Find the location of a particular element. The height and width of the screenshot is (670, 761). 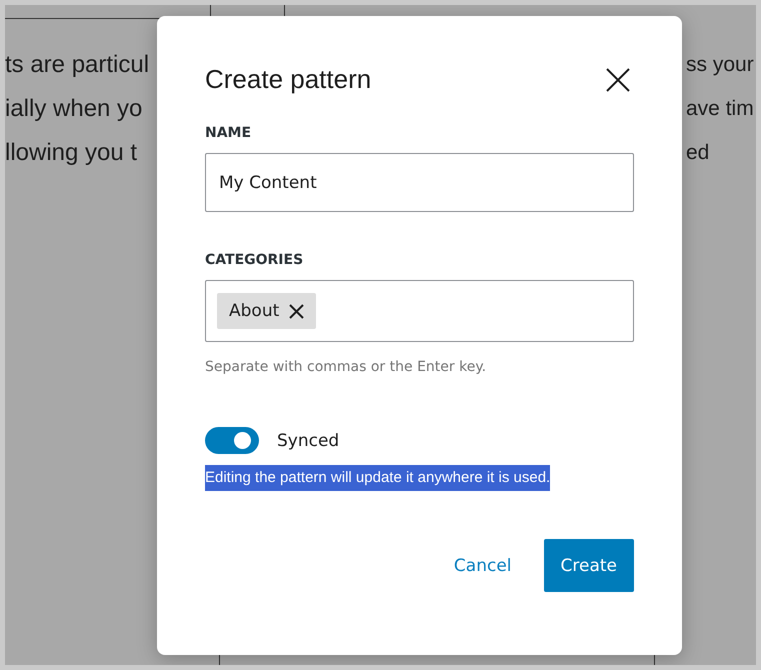

background-text: ave tim is located at coordinates (720, 109).